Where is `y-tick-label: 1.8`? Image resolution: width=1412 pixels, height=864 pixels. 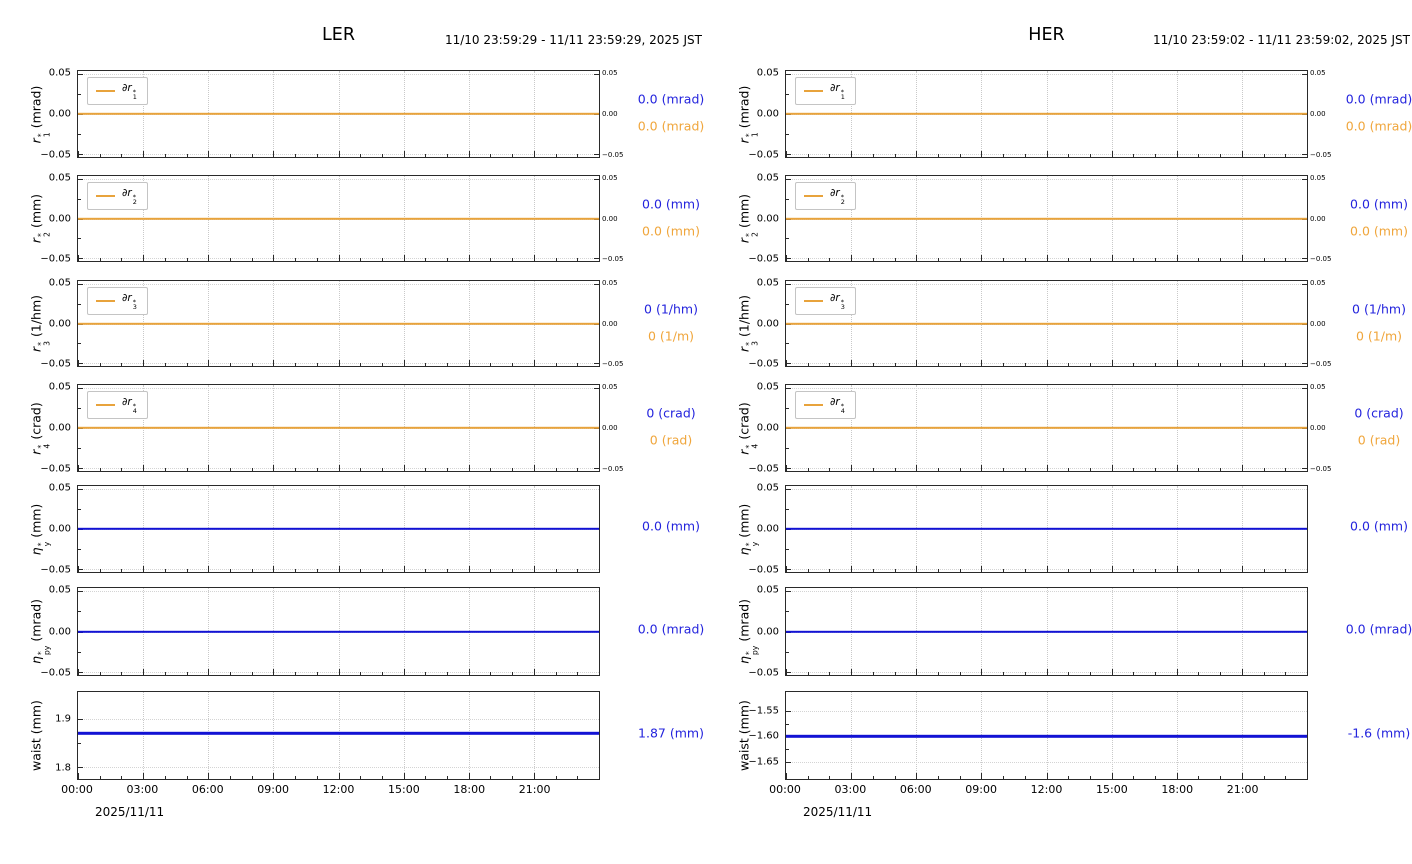 y-tick-label: 1.8 is located at coordinates (63, 768).